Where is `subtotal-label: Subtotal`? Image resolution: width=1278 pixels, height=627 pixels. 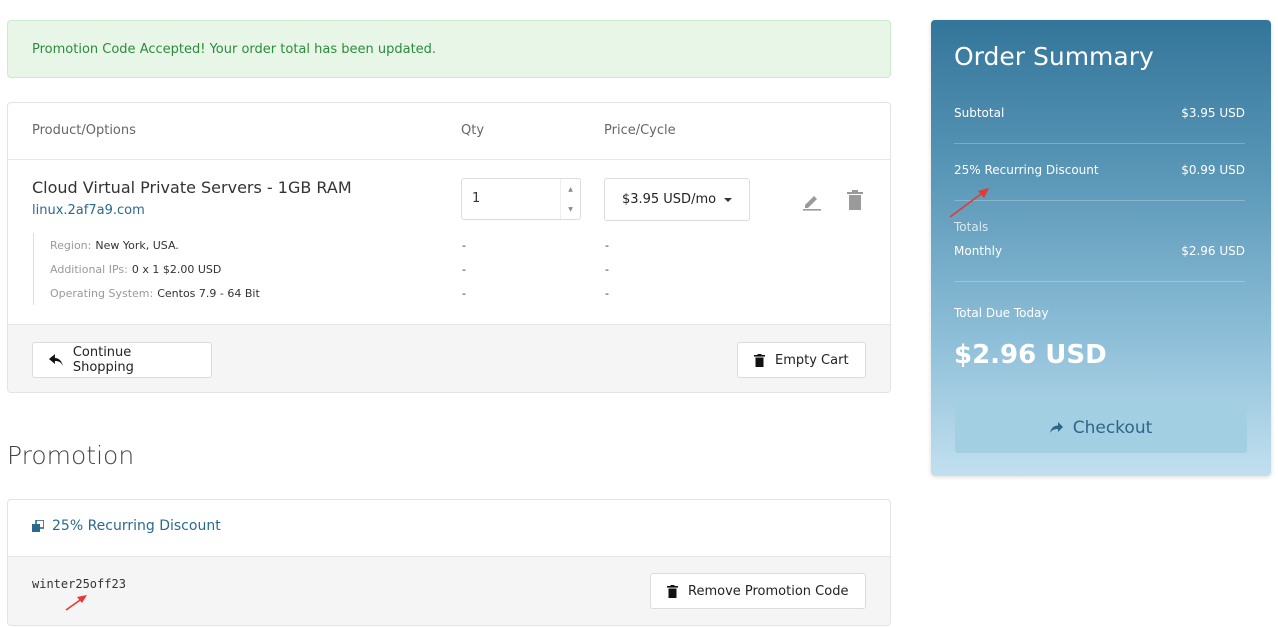 subtotal-label: Subtotal is located at coordinates (979, 113).